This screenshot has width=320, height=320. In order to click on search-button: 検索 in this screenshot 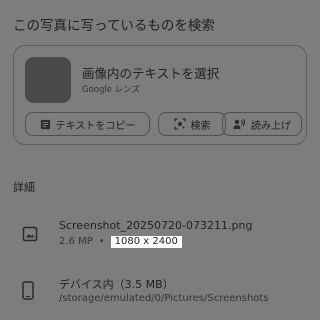, I will do `click(192, 124)`.